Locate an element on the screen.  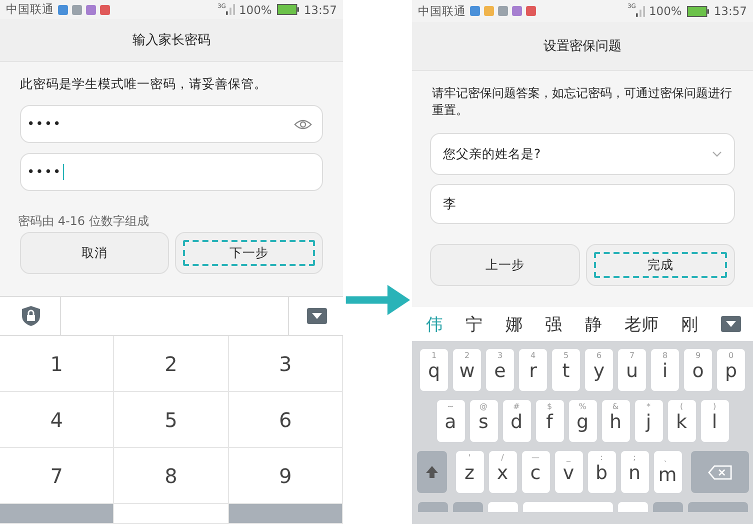
letter-key: * j is located at coordinates (648, 421).